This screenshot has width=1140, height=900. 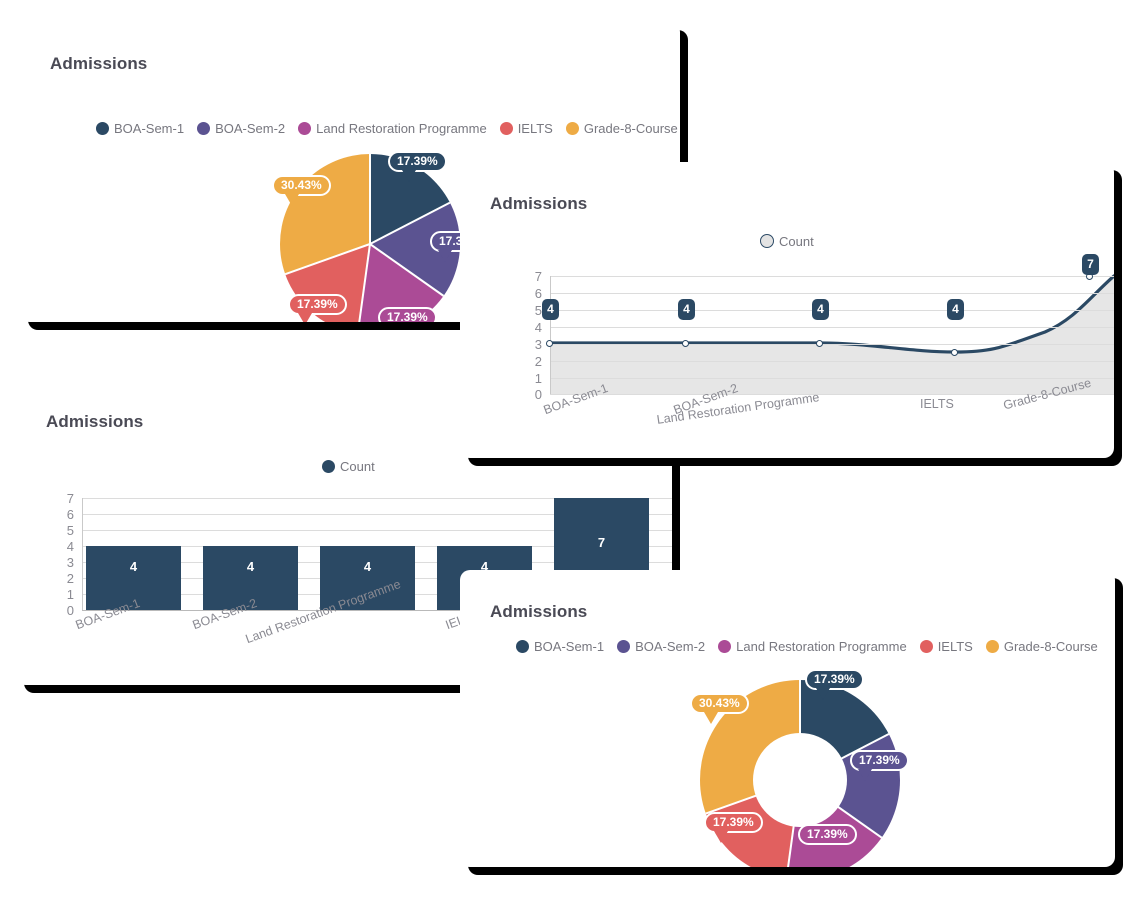 What do you see at coordinates (719, 703) in the screenshot?
I see `donut-slice-label-grade-8-course: 30.43%` at bounding box center [719, 703].